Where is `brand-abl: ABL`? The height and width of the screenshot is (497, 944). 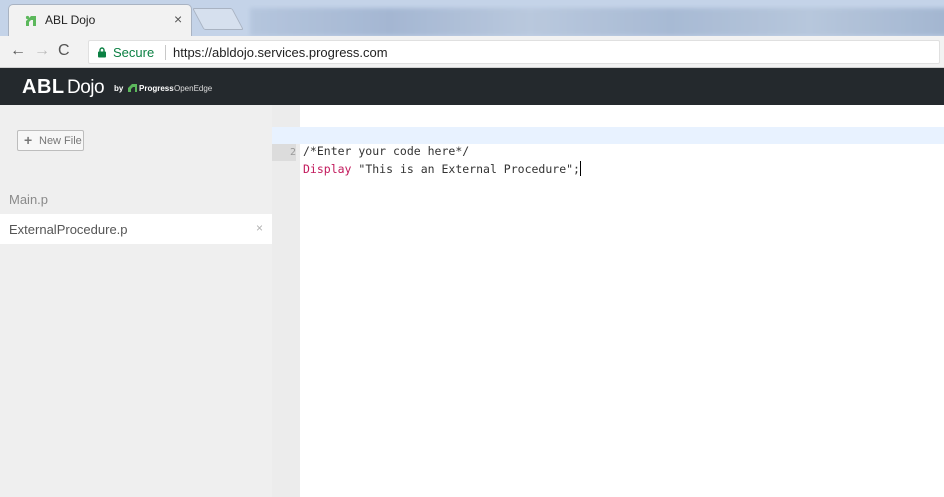 brand-abl: ABL is located at coordinates (43, 87).